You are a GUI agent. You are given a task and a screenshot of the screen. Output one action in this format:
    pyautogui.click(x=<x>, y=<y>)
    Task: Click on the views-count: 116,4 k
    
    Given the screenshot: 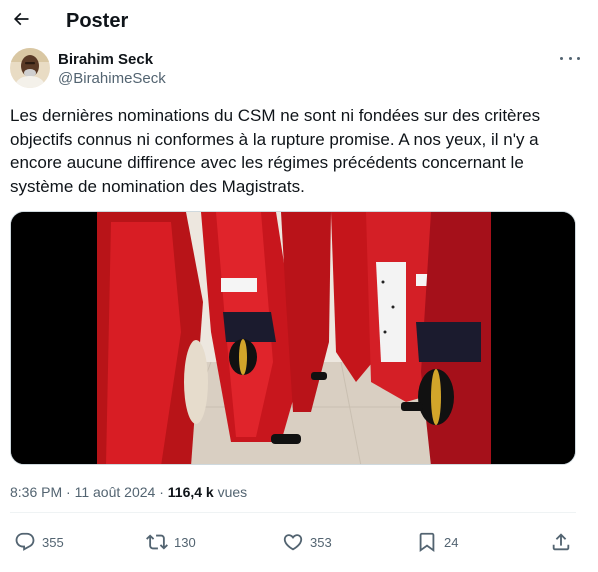 What is the action you would take?
    pyautogui.click(x=190, y=492)
    